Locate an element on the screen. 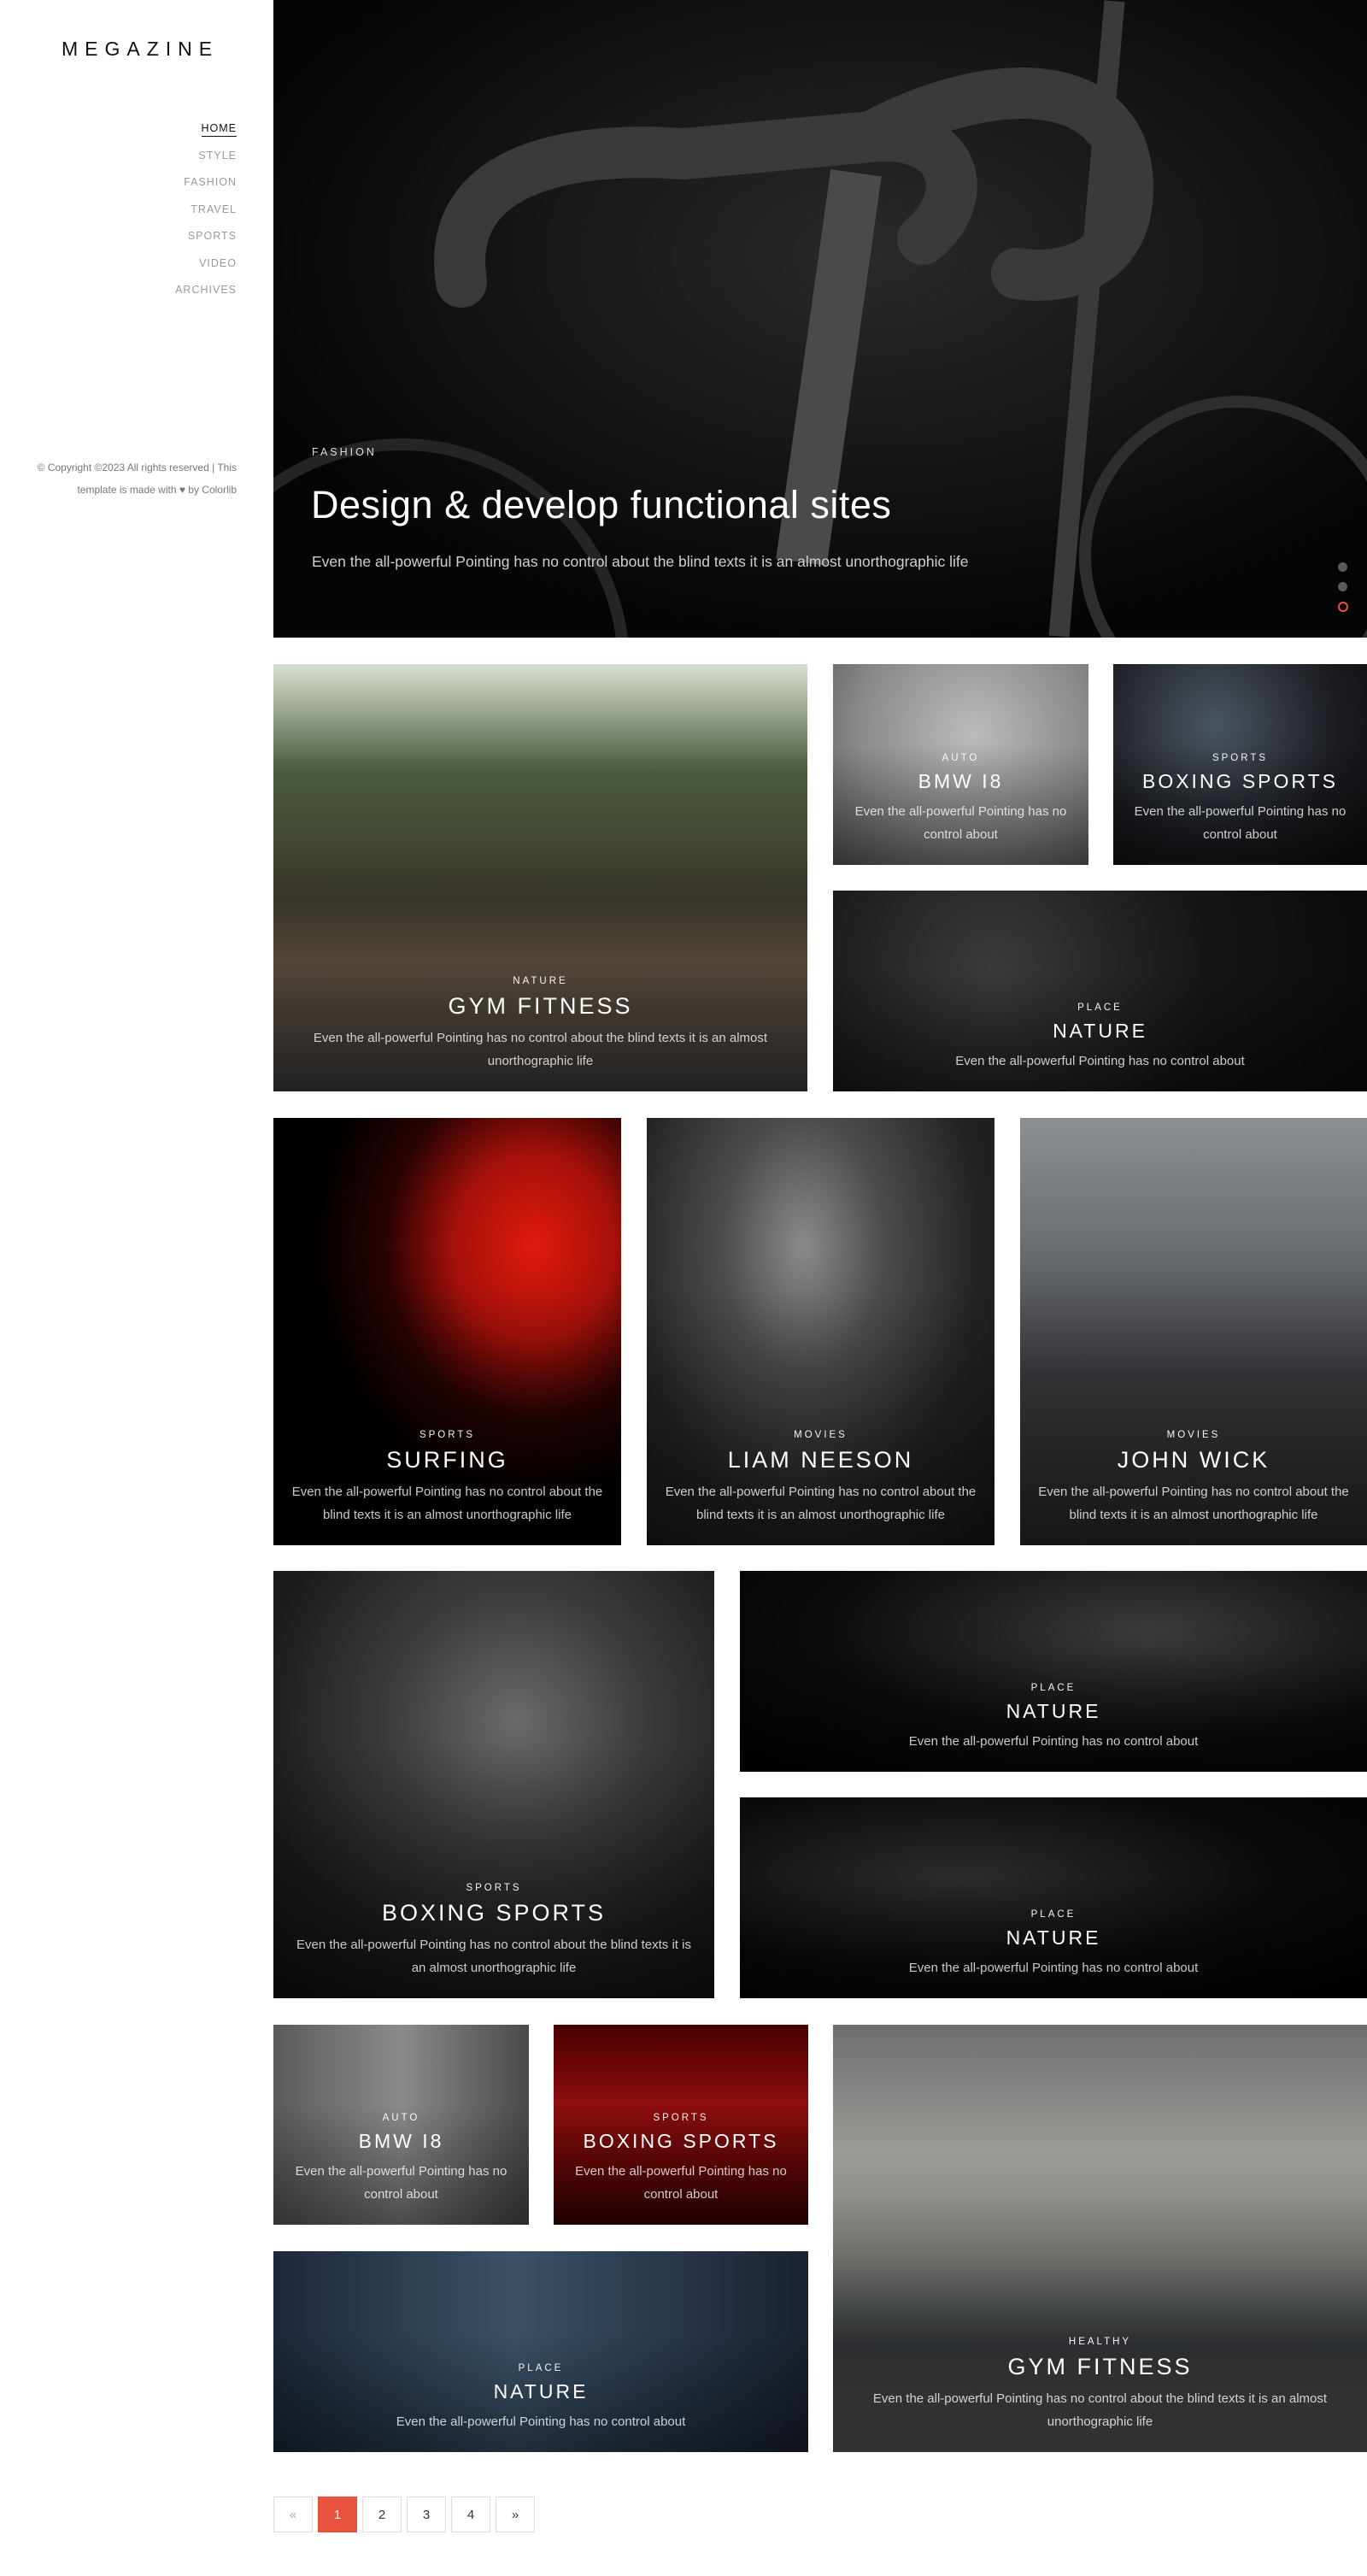 This screenshot has width=1367, height=2576. slider-dots is located at coordinates (1343, 592).